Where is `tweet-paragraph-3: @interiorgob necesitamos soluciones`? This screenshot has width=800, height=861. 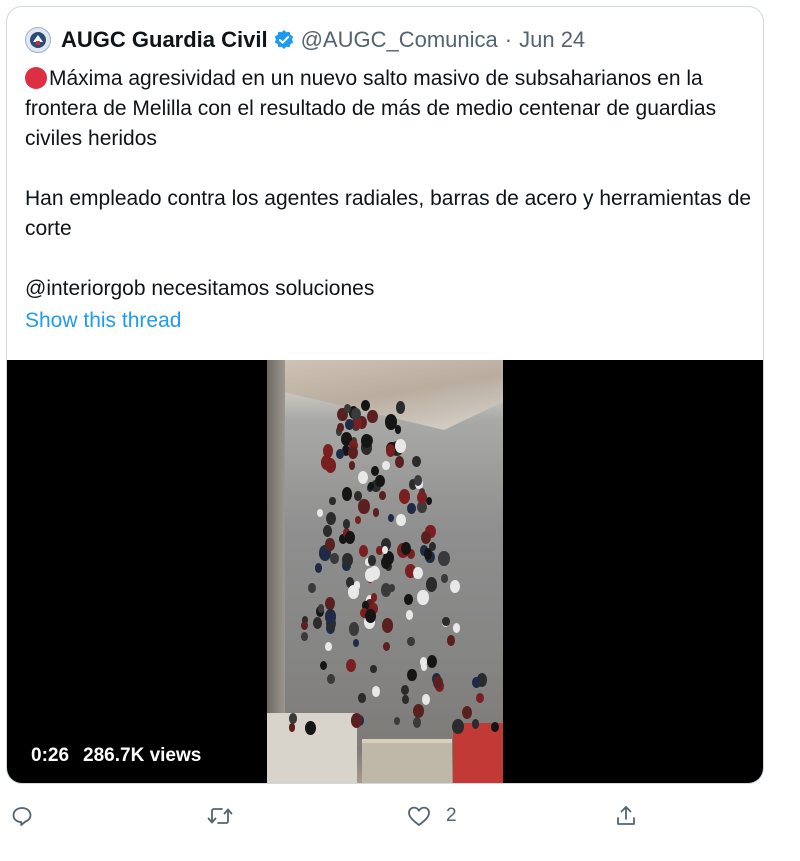 tweet-paragraph-3: @interiorgob necesitamos soluciones is located at coordinates (200, 288).